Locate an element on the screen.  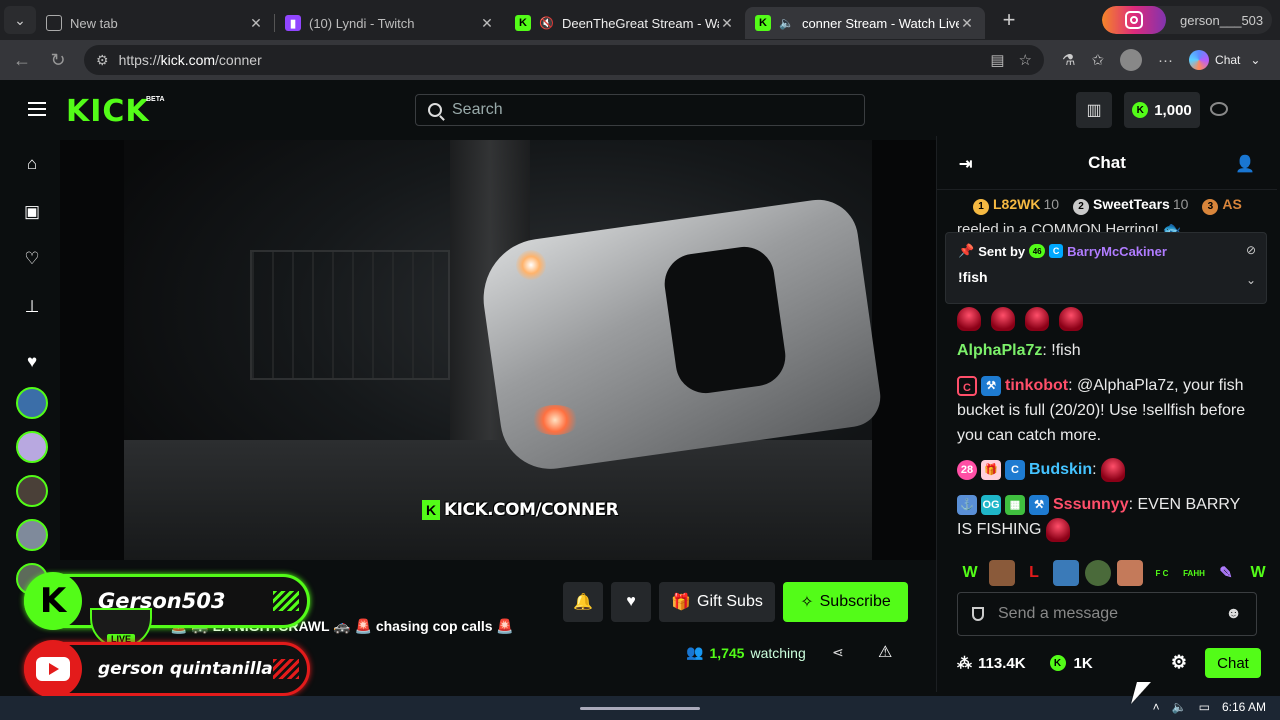
volume-icon: 🔈 is located at coordinates (1179, 707).